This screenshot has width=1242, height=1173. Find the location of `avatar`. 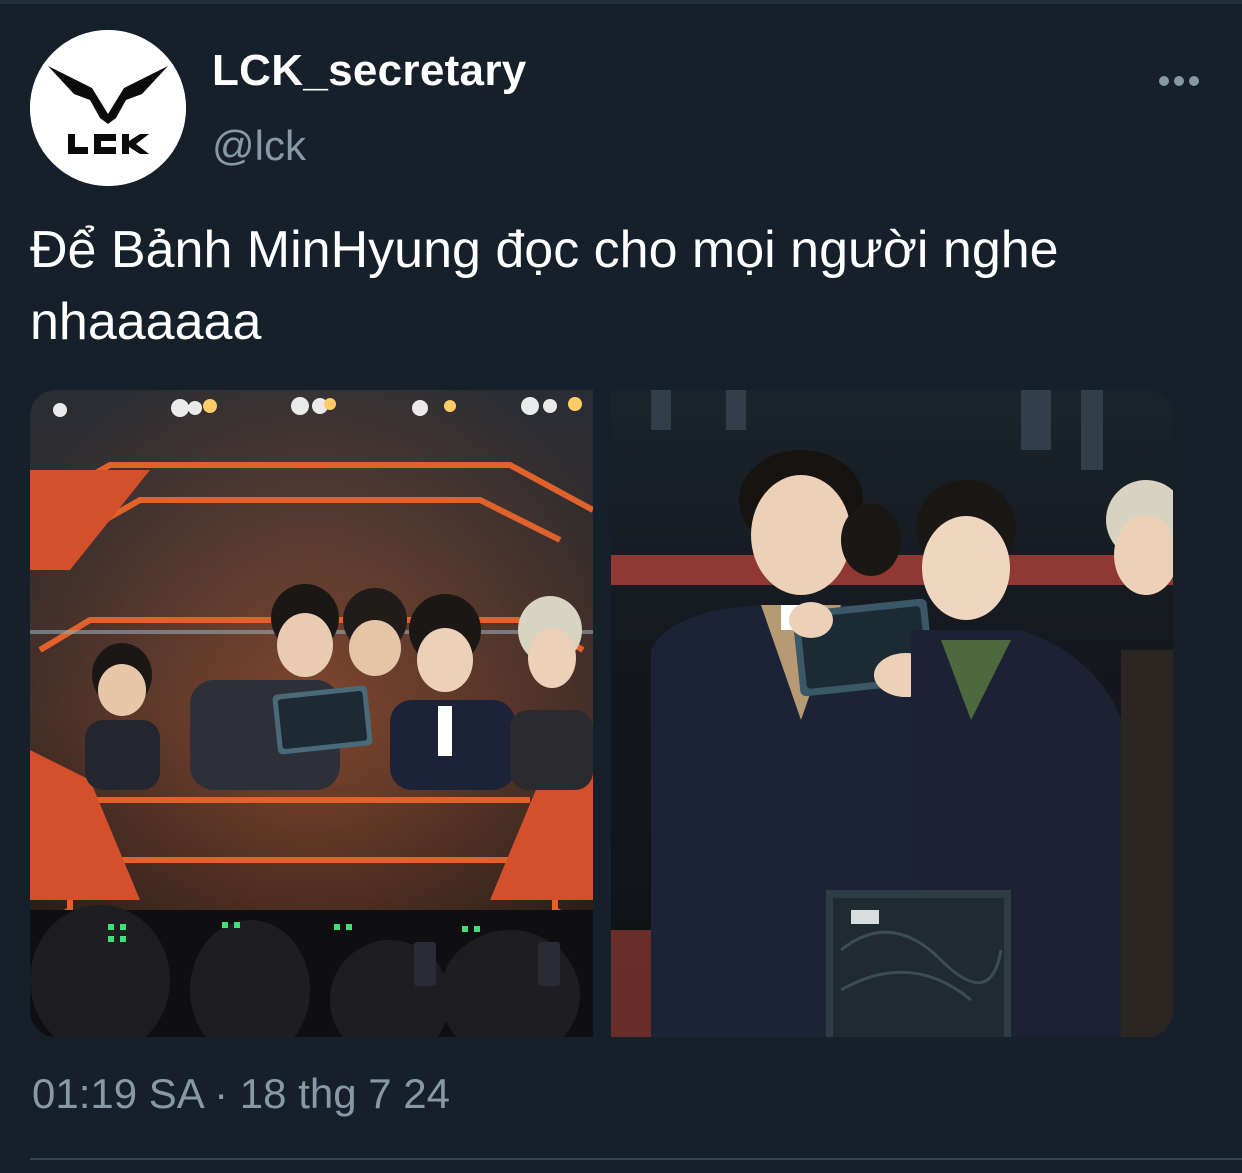

avatar is located at coordinates (108, 108).